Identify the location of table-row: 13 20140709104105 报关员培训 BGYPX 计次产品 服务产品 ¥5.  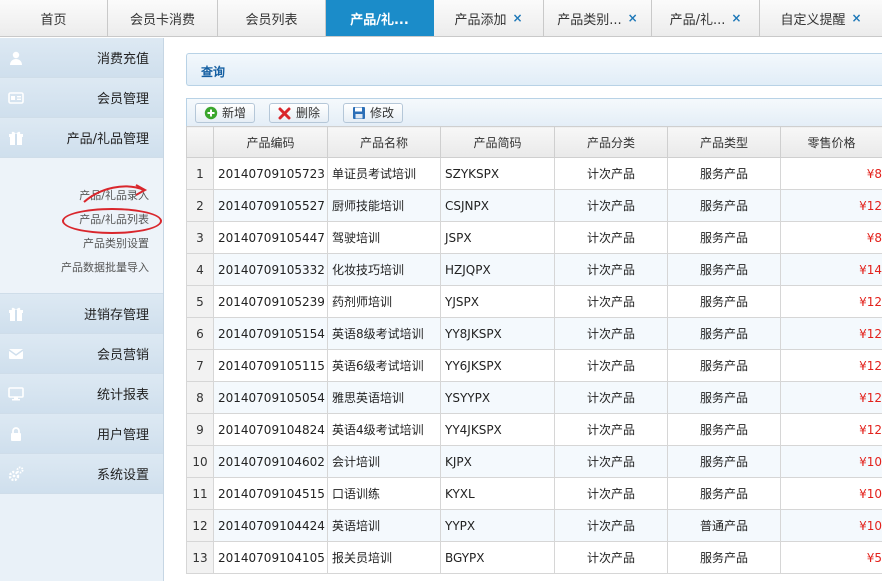
(534, 557).